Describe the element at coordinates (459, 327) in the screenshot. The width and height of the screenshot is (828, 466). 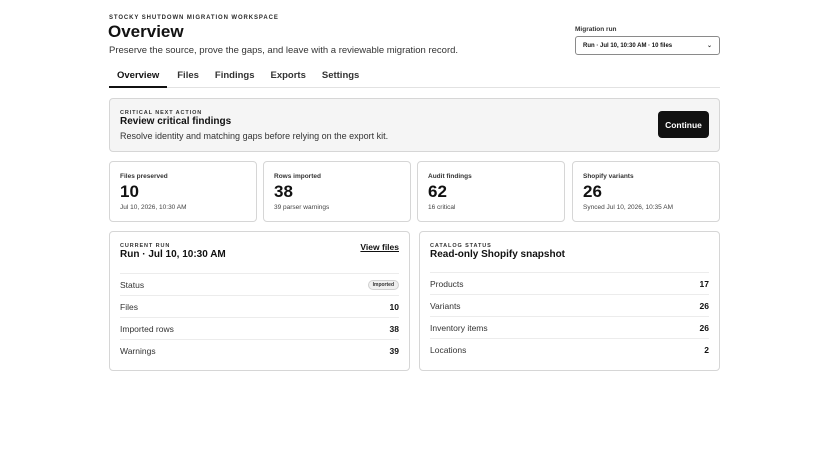
I see `row-label: Inventory items` at that location.